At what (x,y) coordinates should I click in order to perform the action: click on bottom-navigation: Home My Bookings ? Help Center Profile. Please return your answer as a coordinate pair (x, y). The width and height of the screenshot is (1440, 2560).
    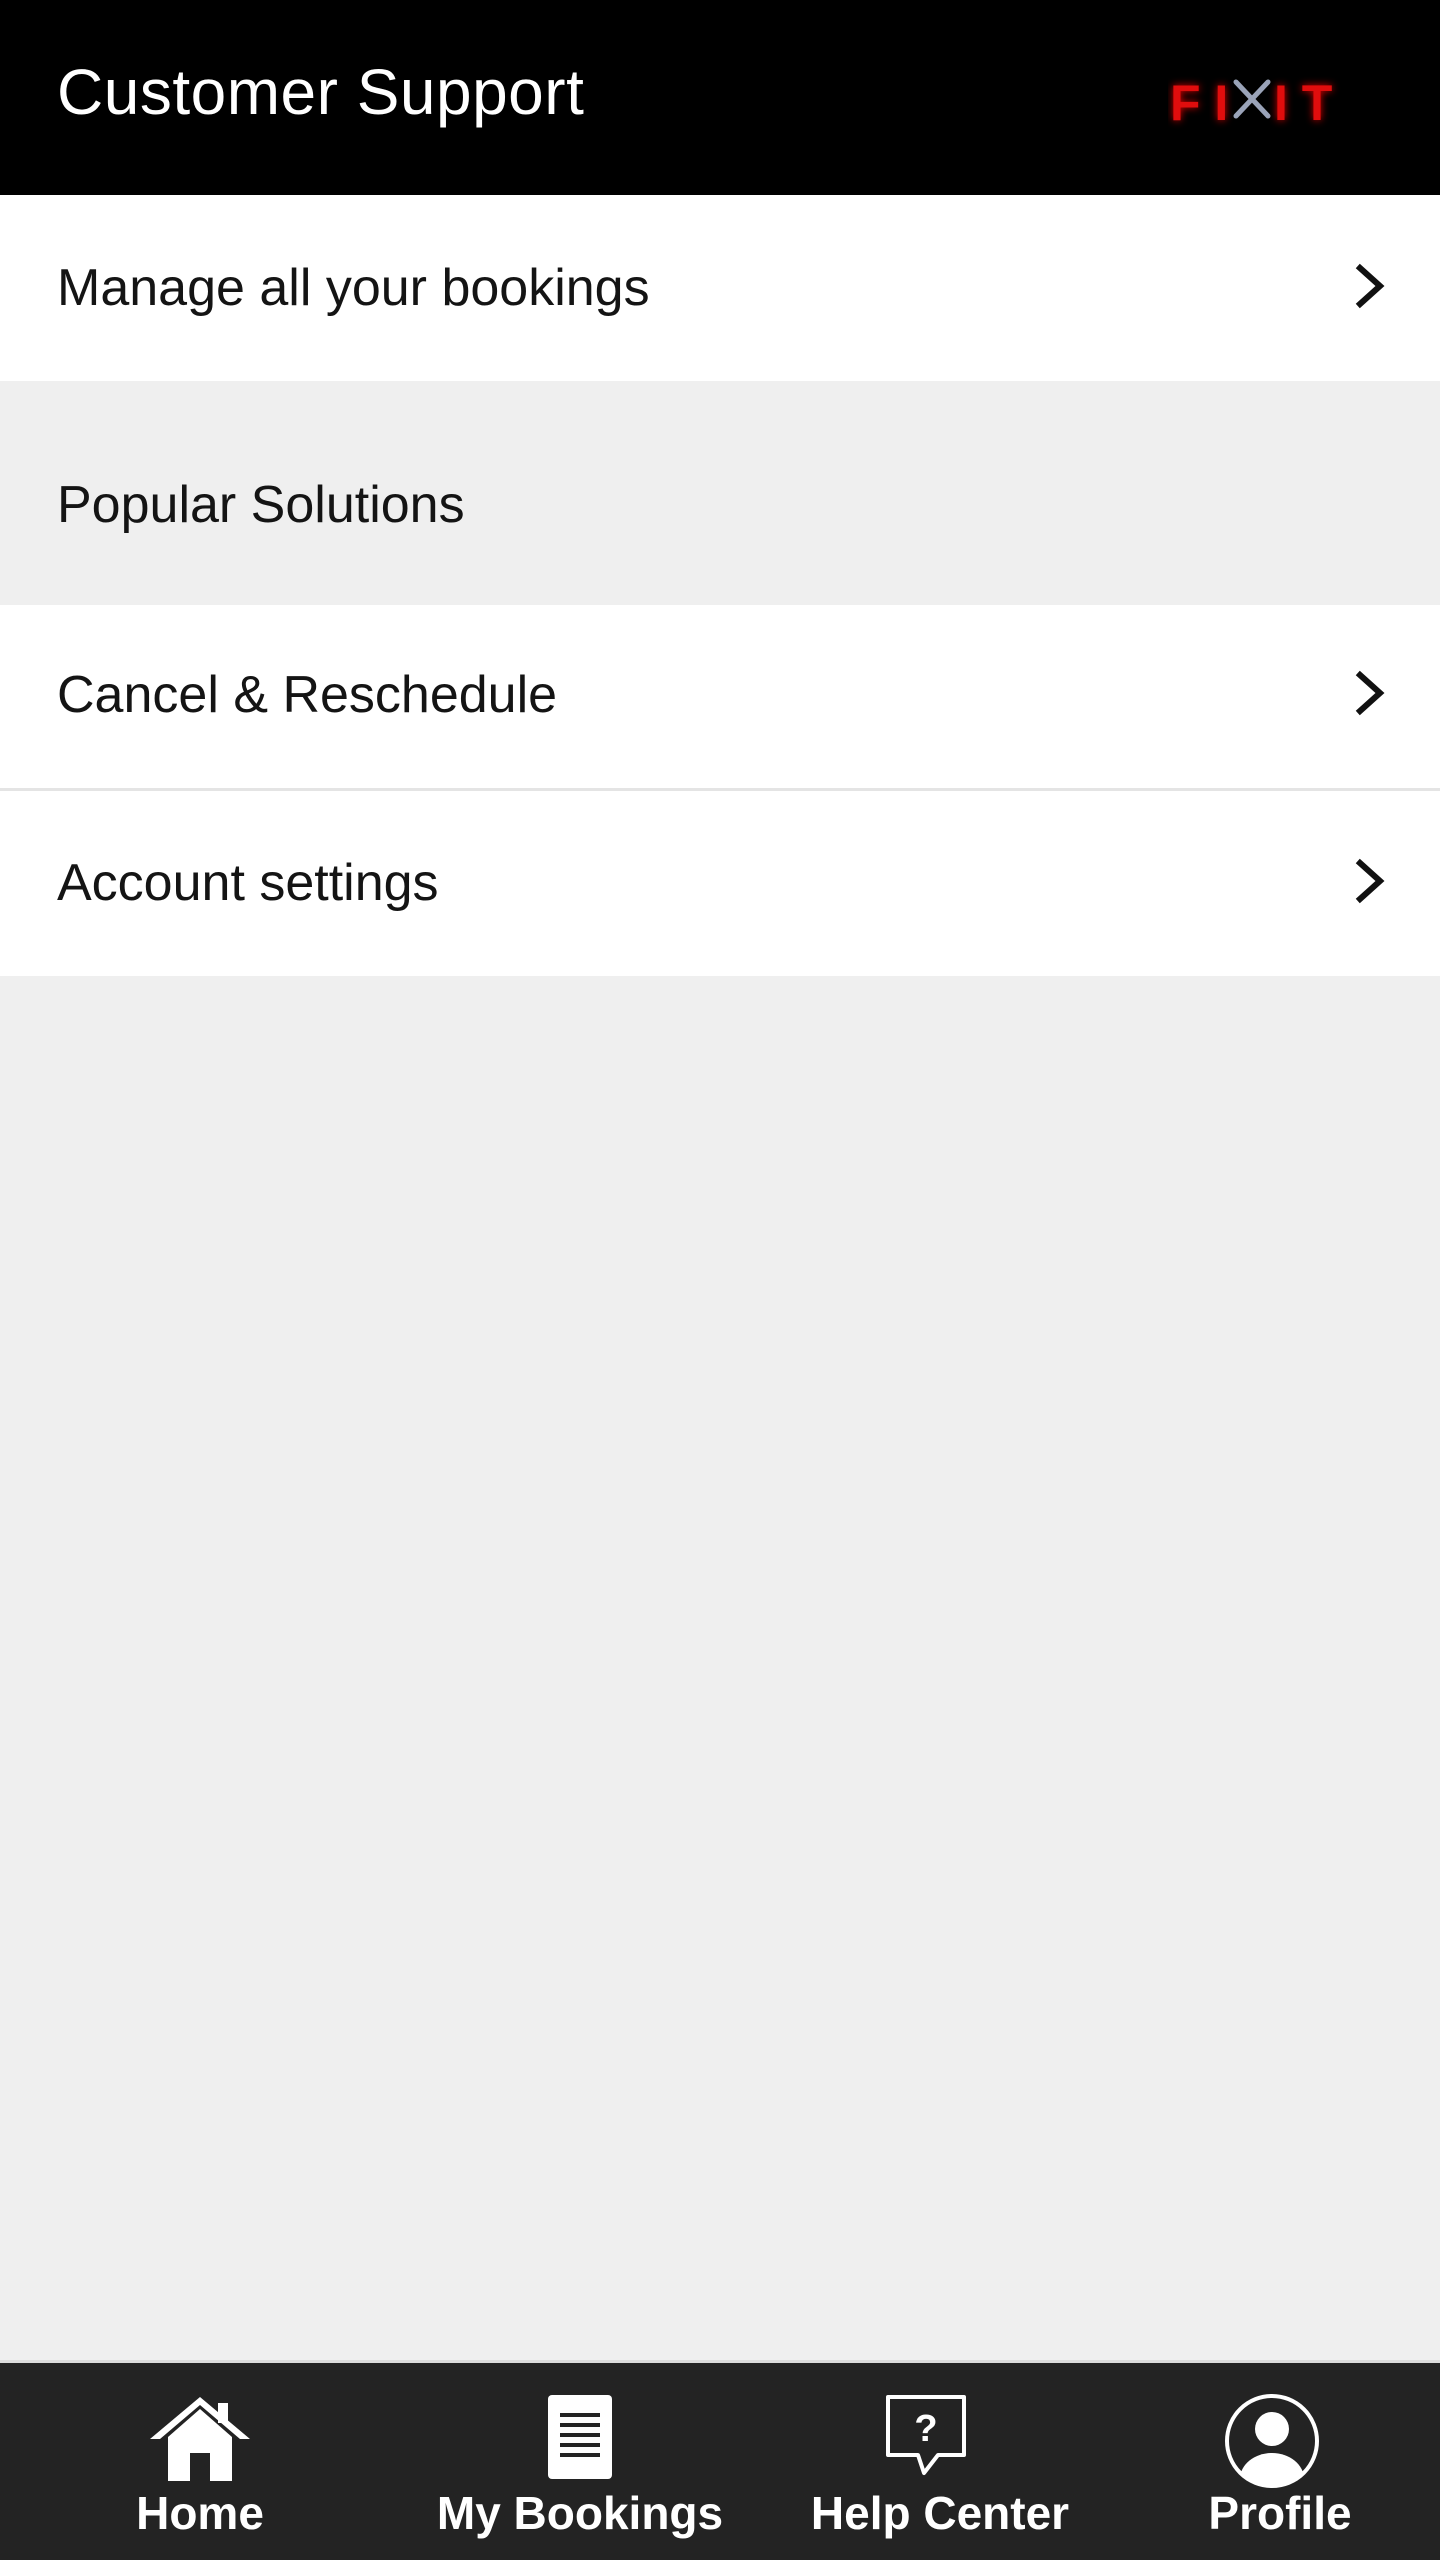
    Looking at the image, I should click on (720, 2460).